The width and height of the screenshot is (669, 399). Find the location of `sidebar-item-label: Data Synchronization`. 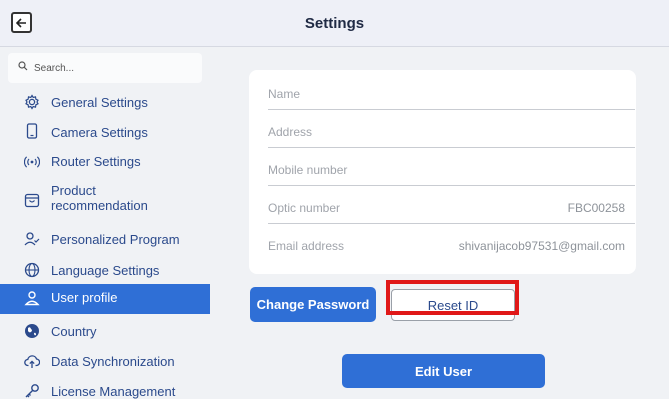

sidebar-item-label: Data Synchronization is located at coordinates (113, 361).